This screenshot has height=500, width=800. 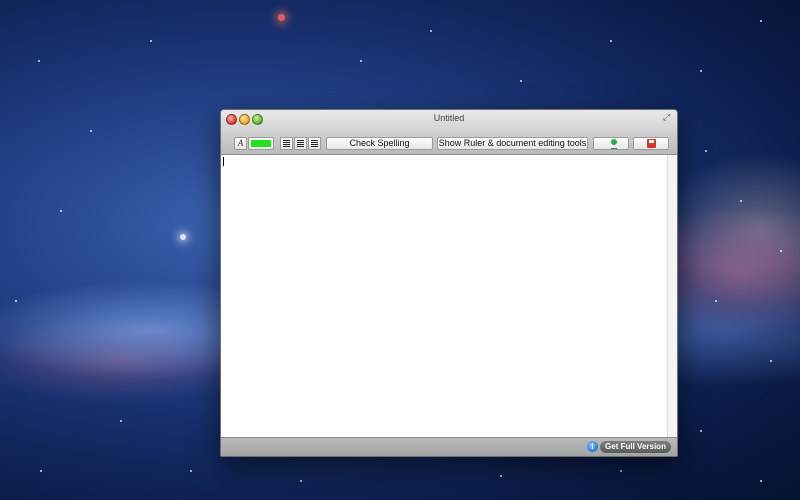 I want to click on align-right-icon, so click(x=314, y=143).